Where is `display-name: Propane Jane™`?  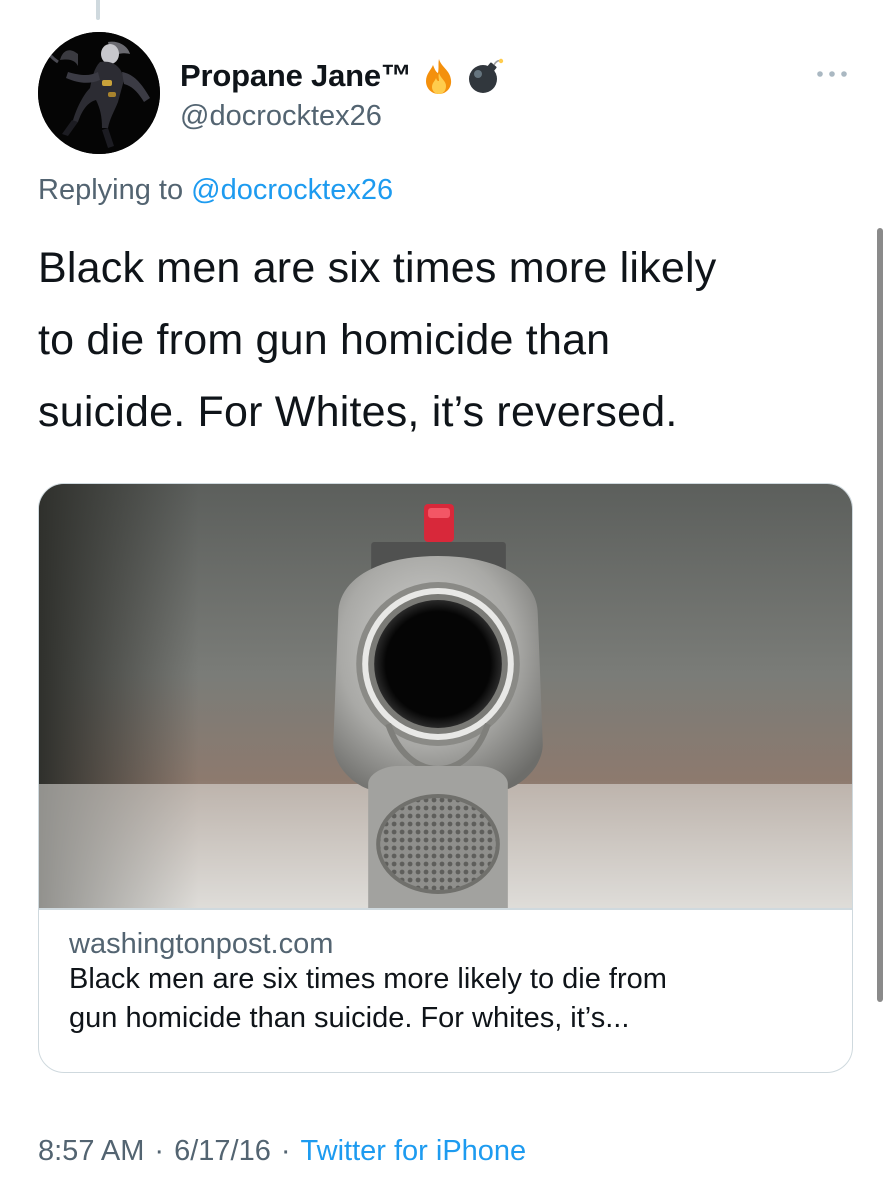 display-name: Propane Jane™ is located at coordinates (296, 76).